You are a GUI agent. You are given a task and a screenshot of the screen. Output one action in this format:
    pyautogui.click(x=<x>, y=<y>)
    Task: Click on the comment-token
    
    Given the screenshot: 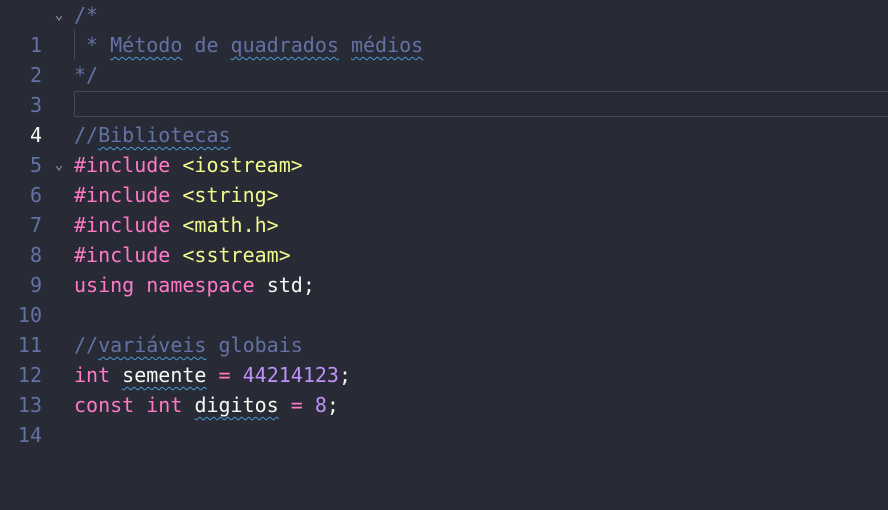 What is the action you would take?
    pyautogui.click(x=345, y=45)
    